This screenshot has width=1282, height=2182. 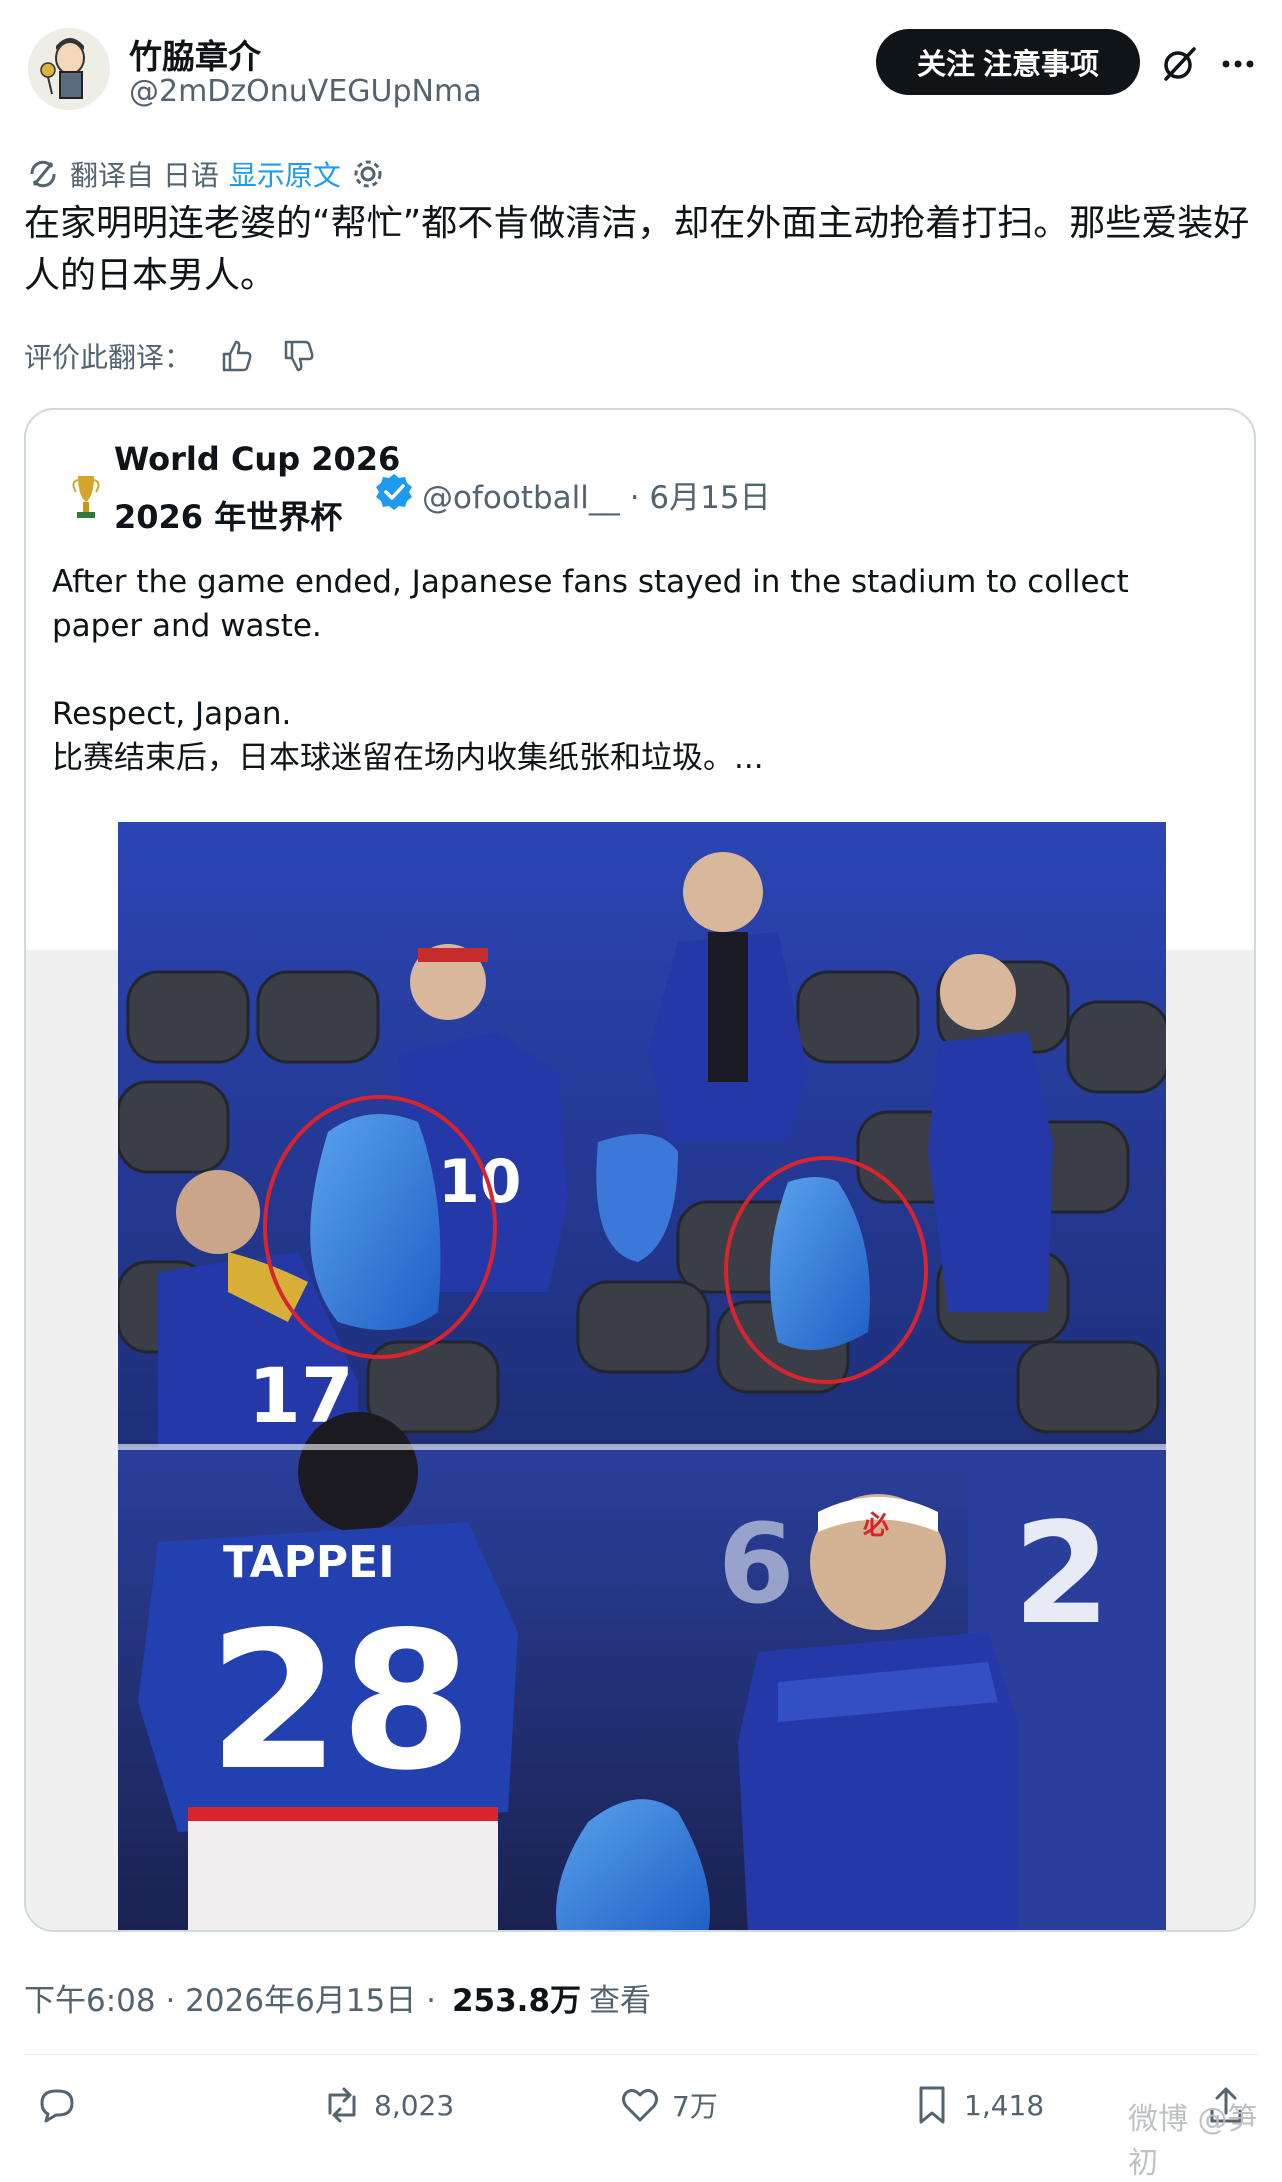 I want to click on bookmark-count: 1,418, so click(x=1004, y=2105).